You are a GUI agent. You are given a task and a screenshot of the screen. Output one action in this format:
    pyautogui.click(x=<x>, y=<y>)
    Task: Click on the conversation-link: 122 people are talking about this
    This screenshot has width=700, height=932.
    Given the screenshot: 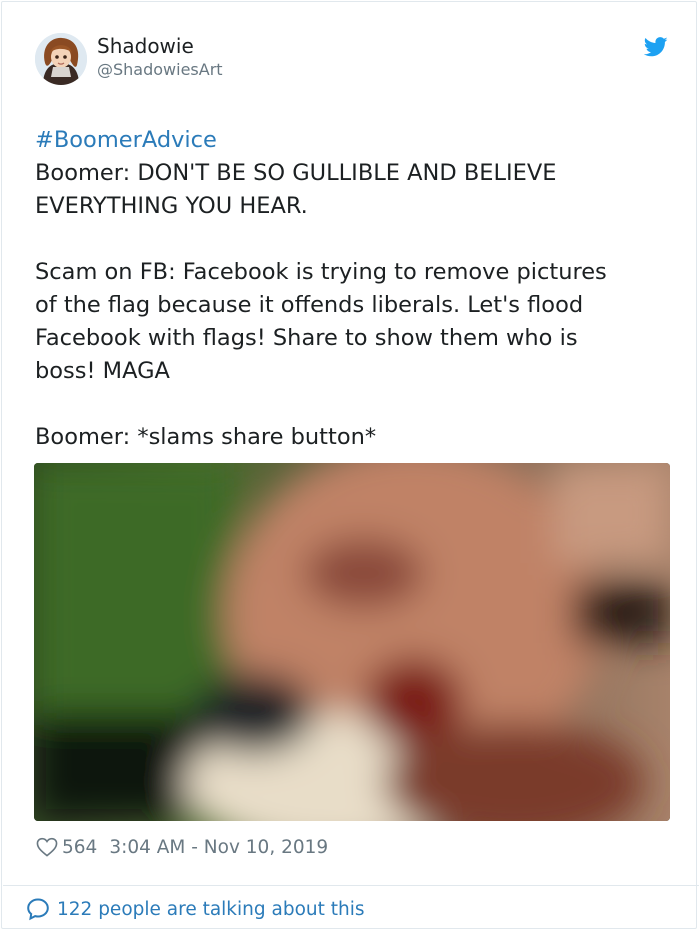 What is the action you would take?
    pyautogui.click(x=195, y=909)
    